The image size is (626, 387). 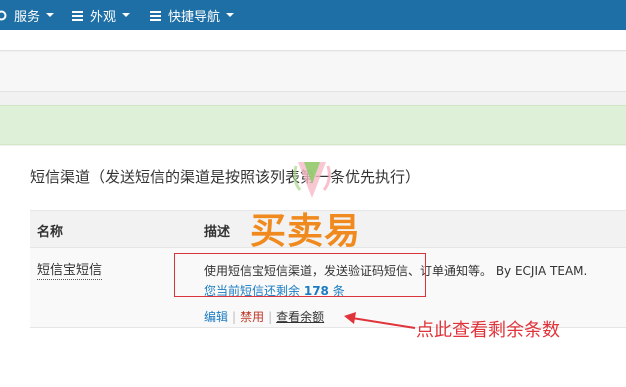 I want to click on menu-quick-nav-label: 快捷导航, so click(x=194, y=17).